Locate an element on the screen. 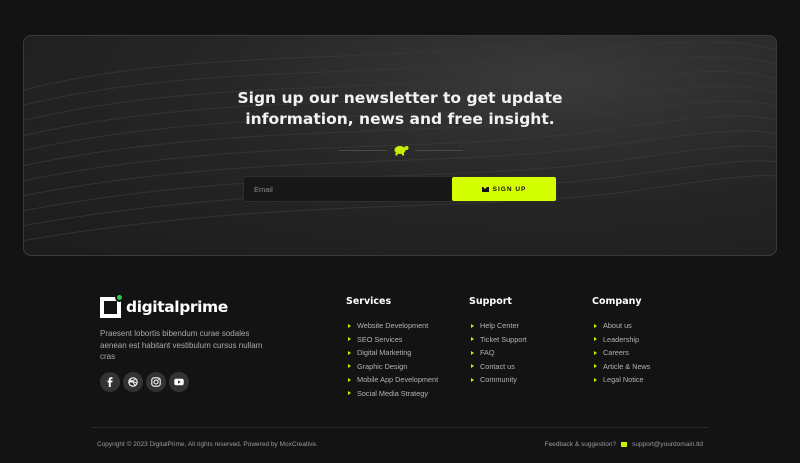  services-link: SEO Services is located at coordinates (392, 340).